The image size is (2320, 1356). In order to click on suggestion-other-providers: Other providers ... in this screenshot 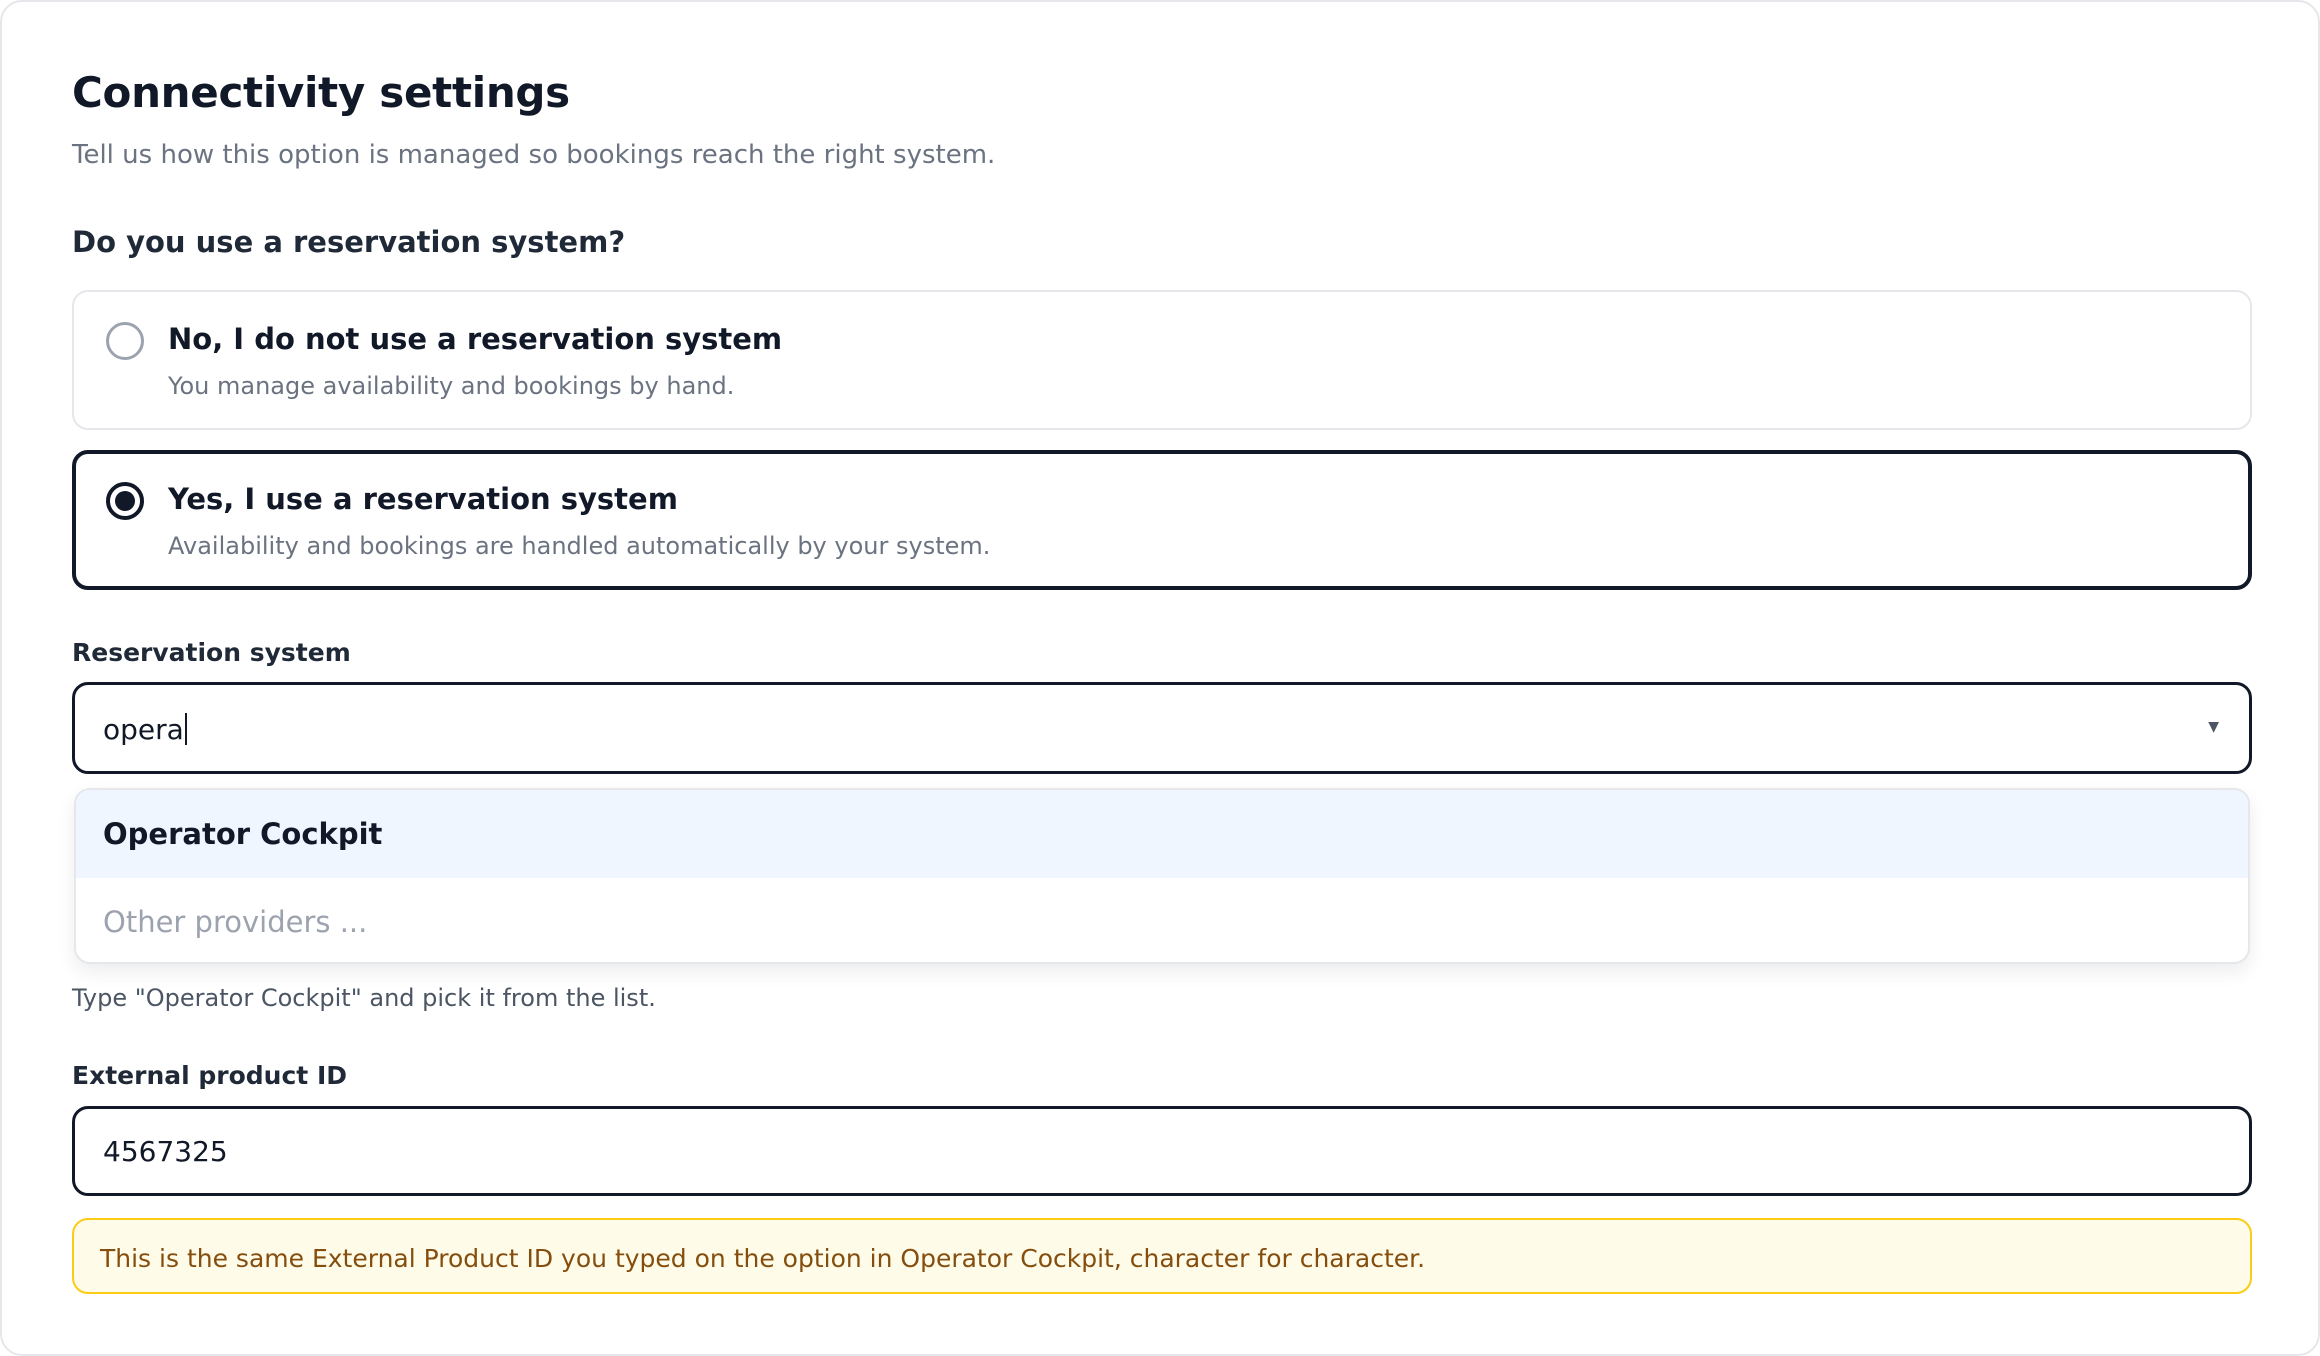, I will do `click(1162, 920)`.